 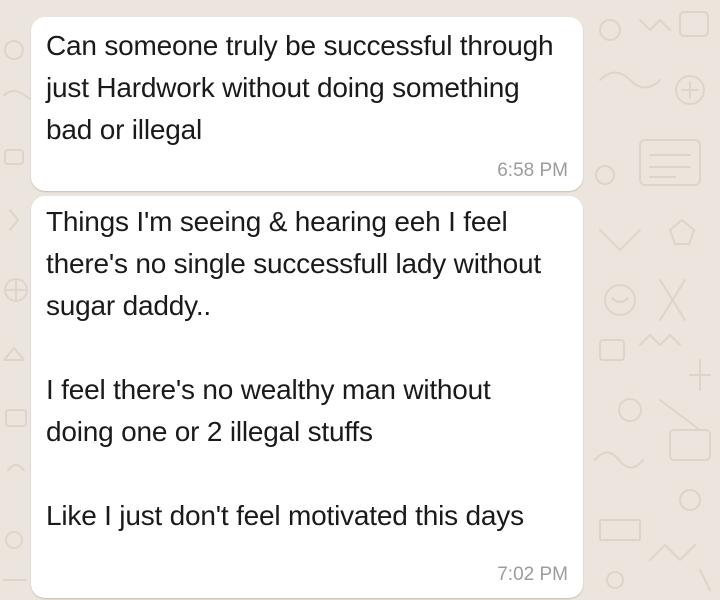 What do you see at coordinates (532, 574) in the screenshot?
I see `message-timestamp: 7:02 PM` at bounding box center [532, 574].